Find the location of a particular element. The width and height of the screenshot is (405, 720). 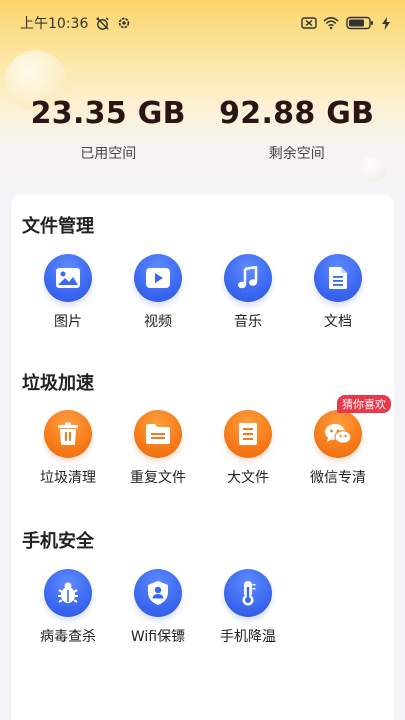

large-file-icon is located at coordinates (248, 434).